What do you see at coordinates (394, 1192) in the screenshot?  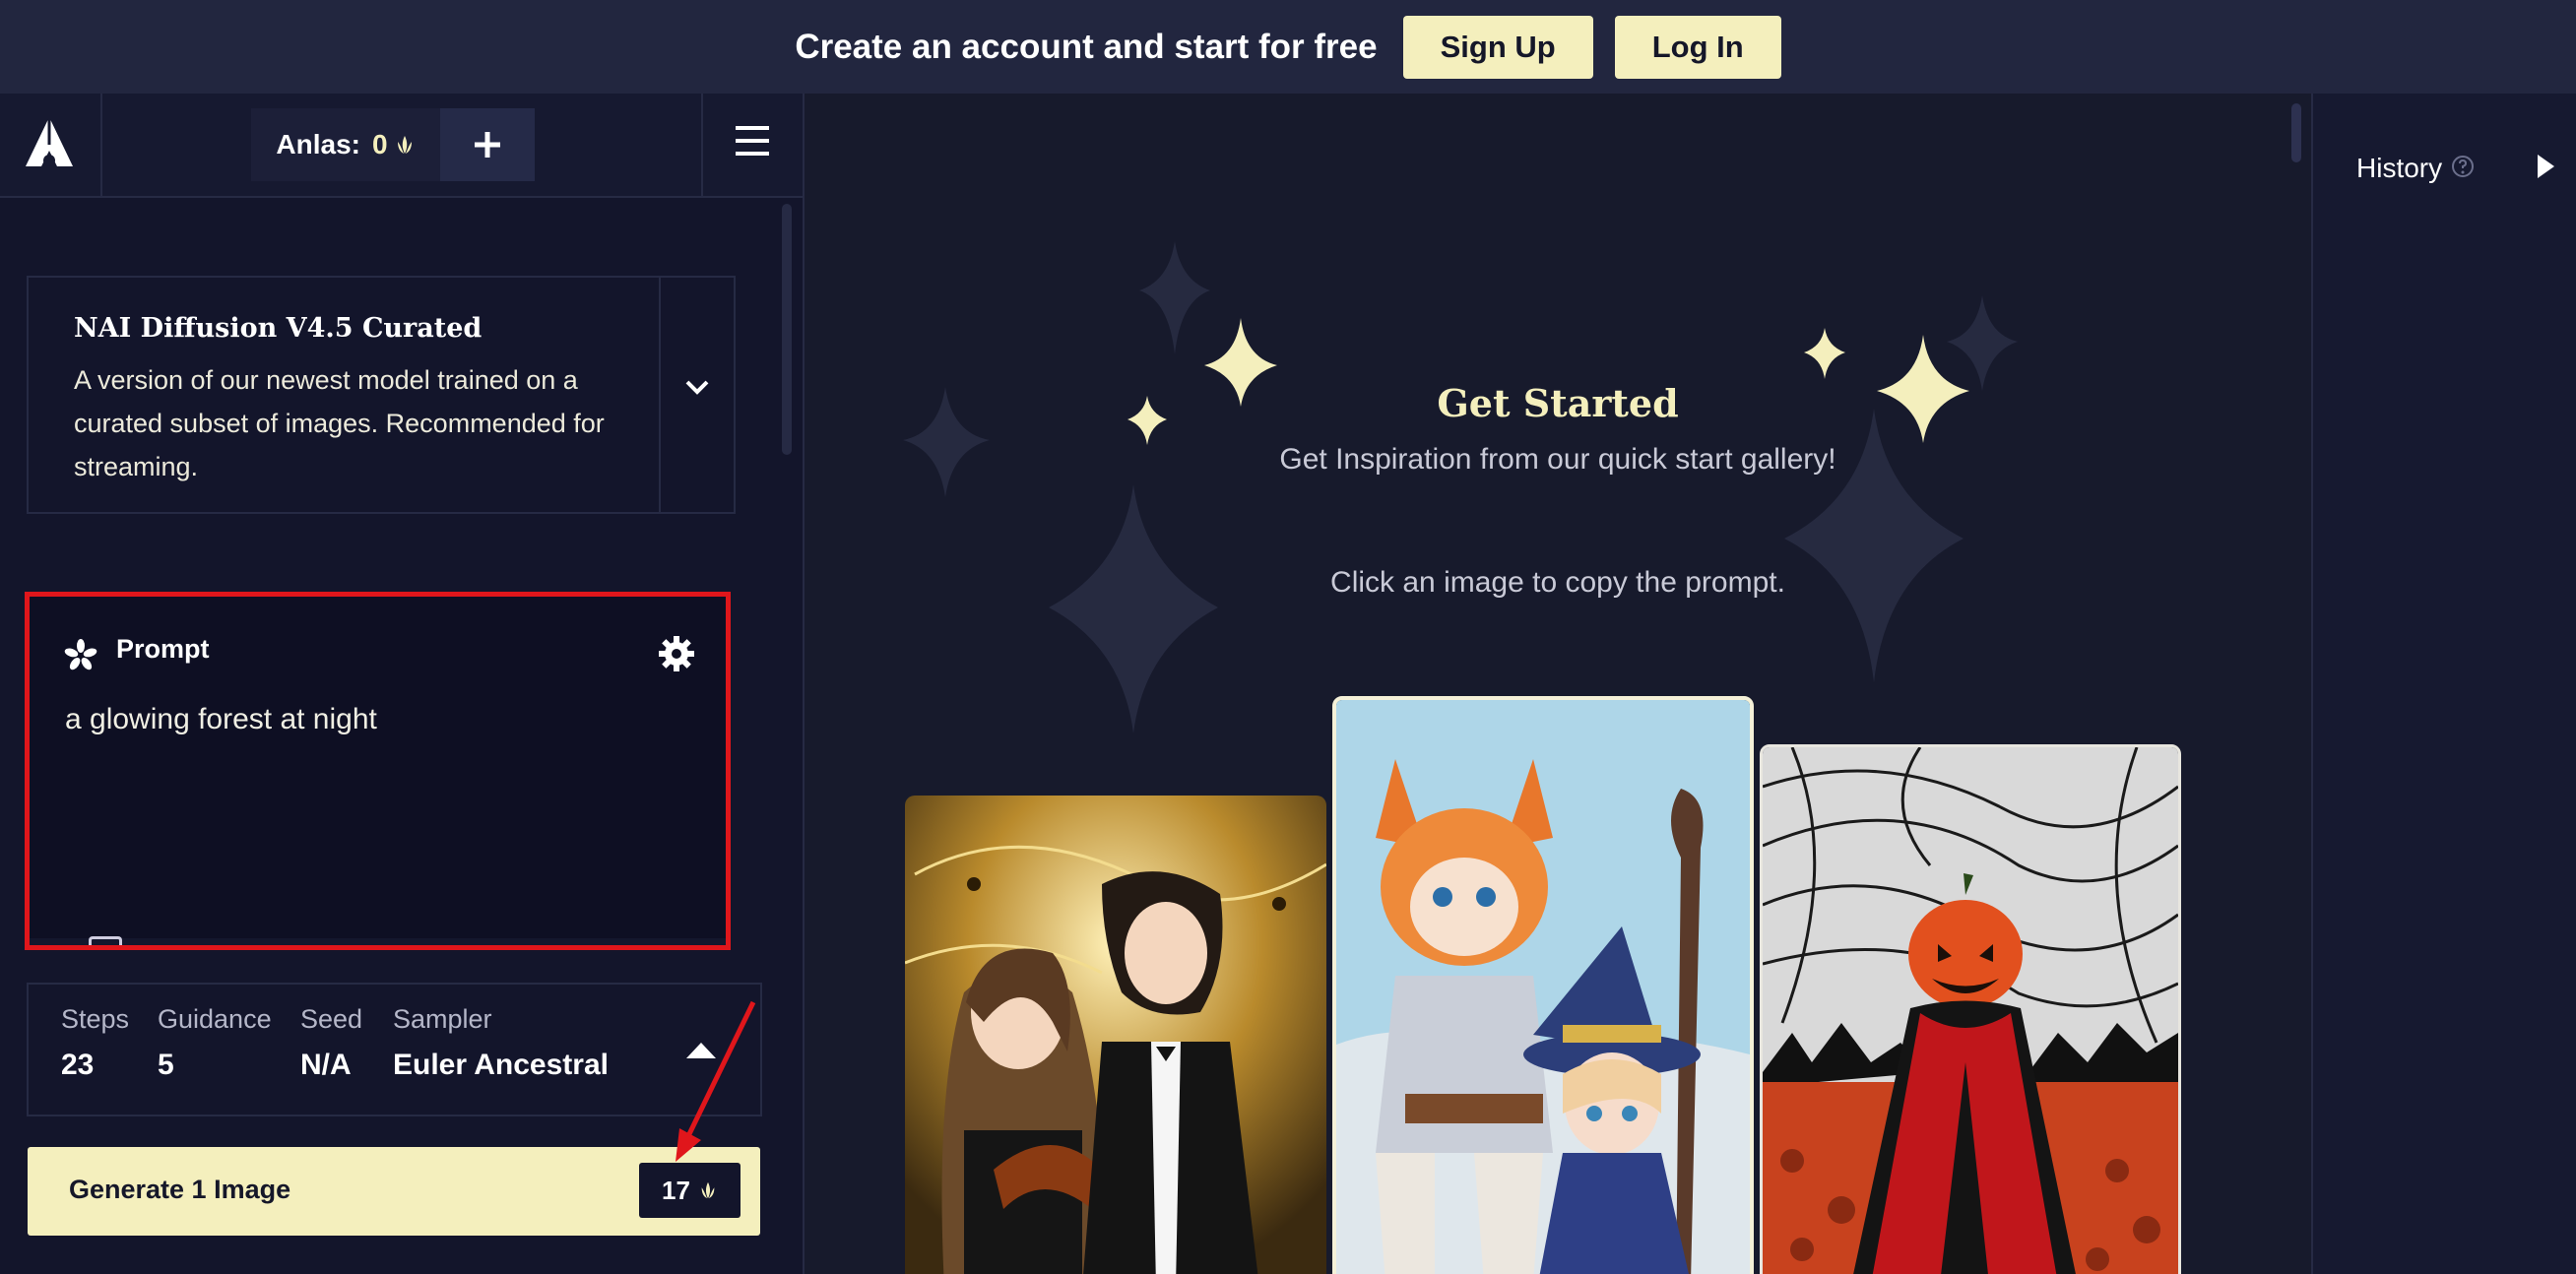 I see `generate-image-button: Generate 1 Image 17` at bounding box center [394, 1192].